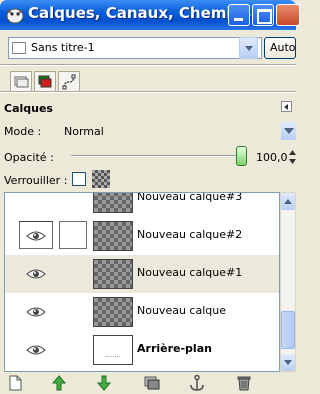  I want to click on layer-list-scrollbar, so click(288, 282).